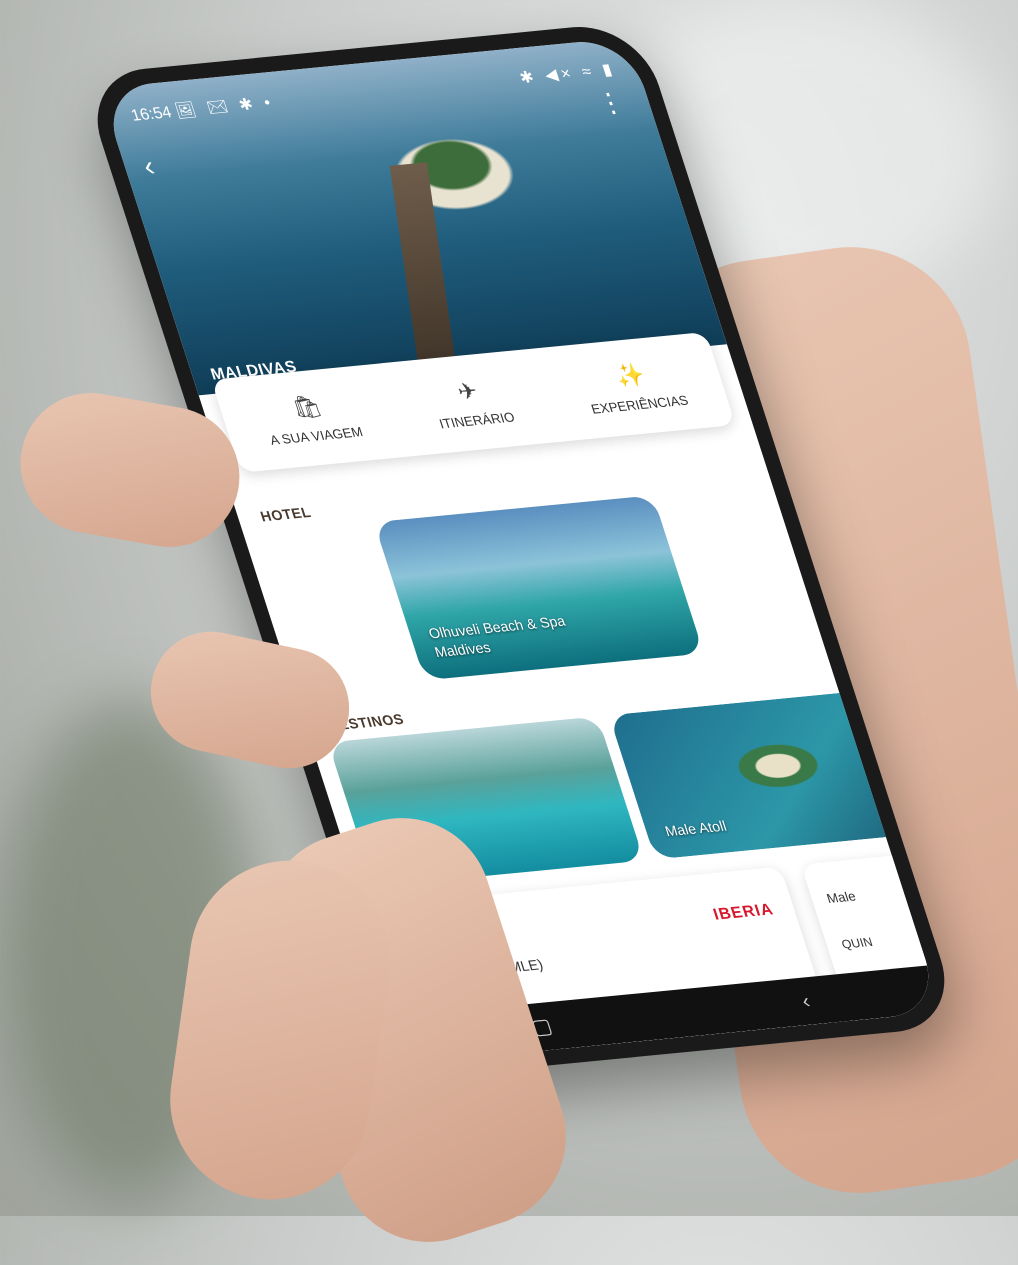  I want to click on destination-card: Male Atoll, so click(766, 774).